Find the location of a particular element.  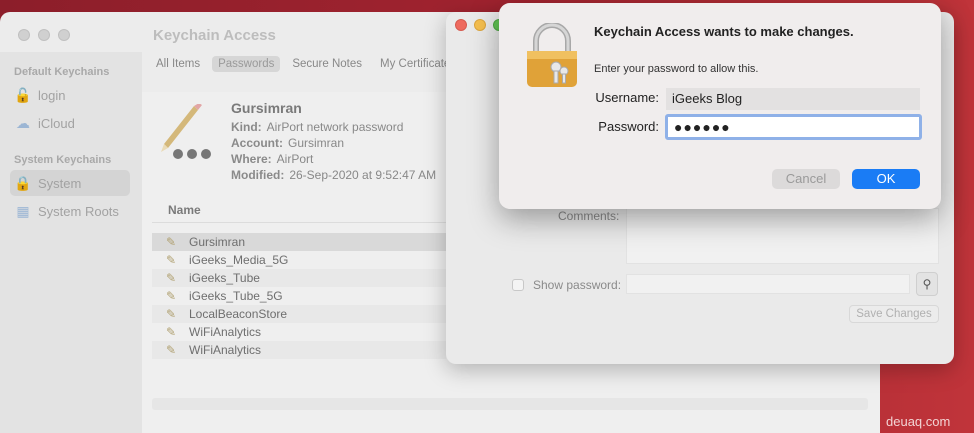

show-password-label: Show password: is located at coordinates (577, 285).